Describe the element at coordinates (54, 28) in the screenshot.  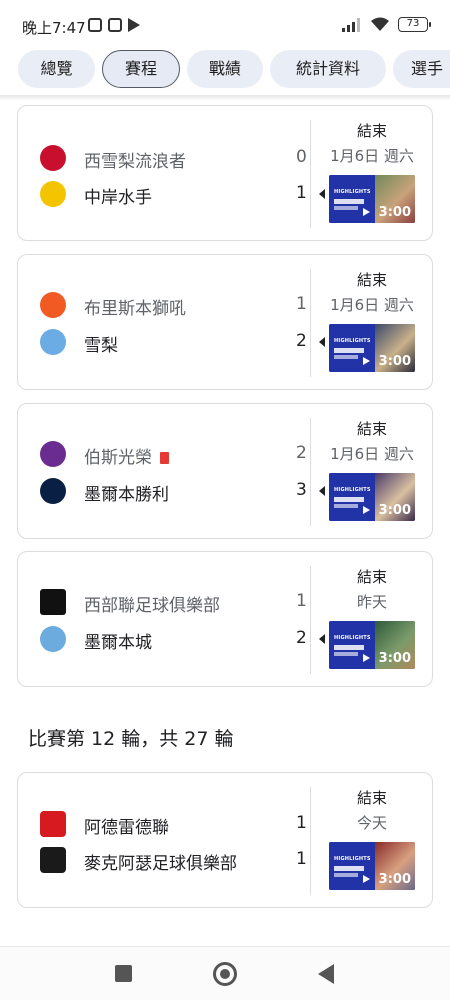
I see `status-time: 晚上7:47` at that location.